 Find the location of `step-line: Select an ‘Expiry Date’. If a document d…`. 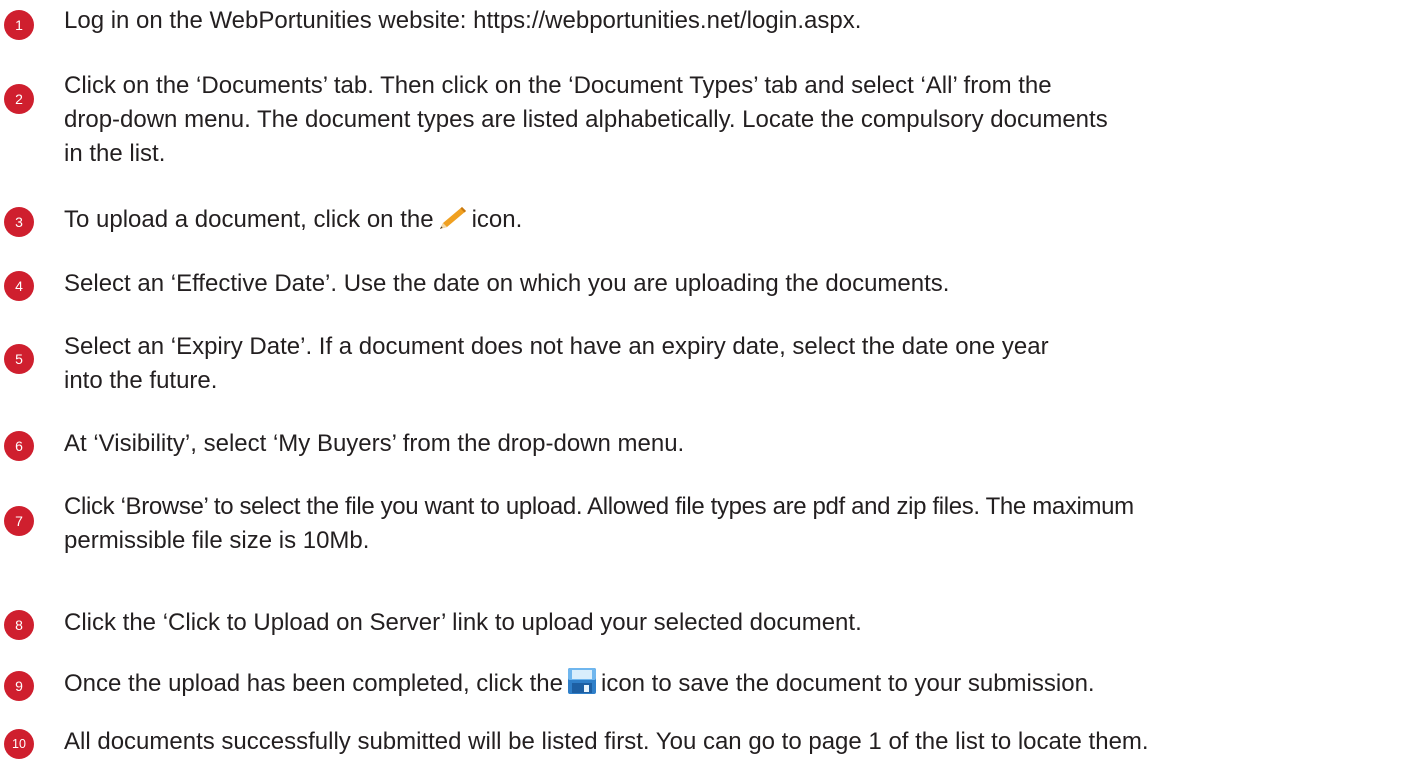

step-line: Select an ‘Expiry Date’. If a document d… is located at coordinates (556, 346).